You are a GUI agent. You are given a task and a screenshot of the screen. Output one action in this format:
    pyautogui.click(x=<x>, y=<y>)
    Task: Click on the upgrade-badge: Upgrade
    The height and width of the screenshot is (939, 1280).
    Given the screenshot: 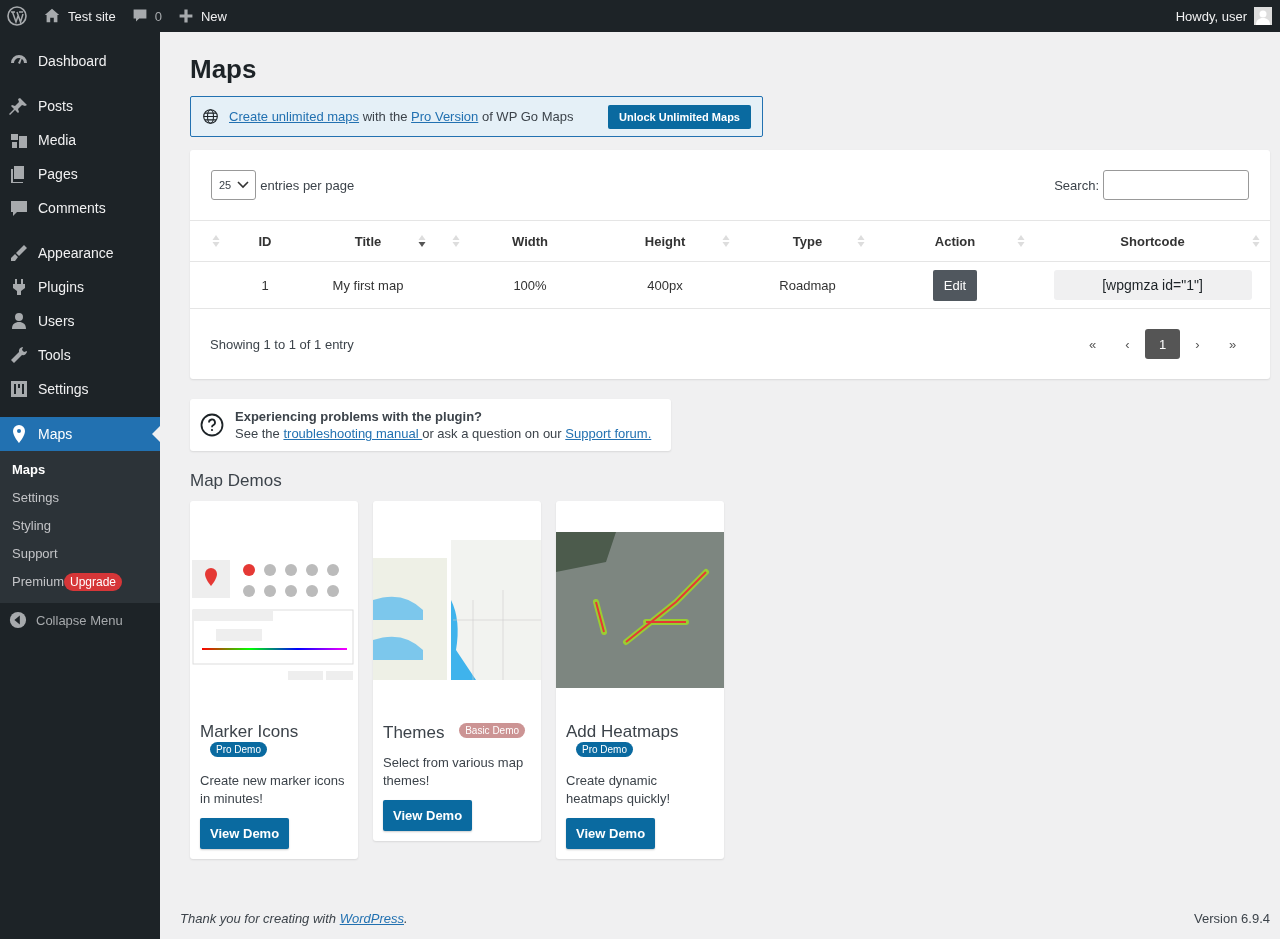 What is the action you would take?
    pyautogui.click(x=93, y=582)
    